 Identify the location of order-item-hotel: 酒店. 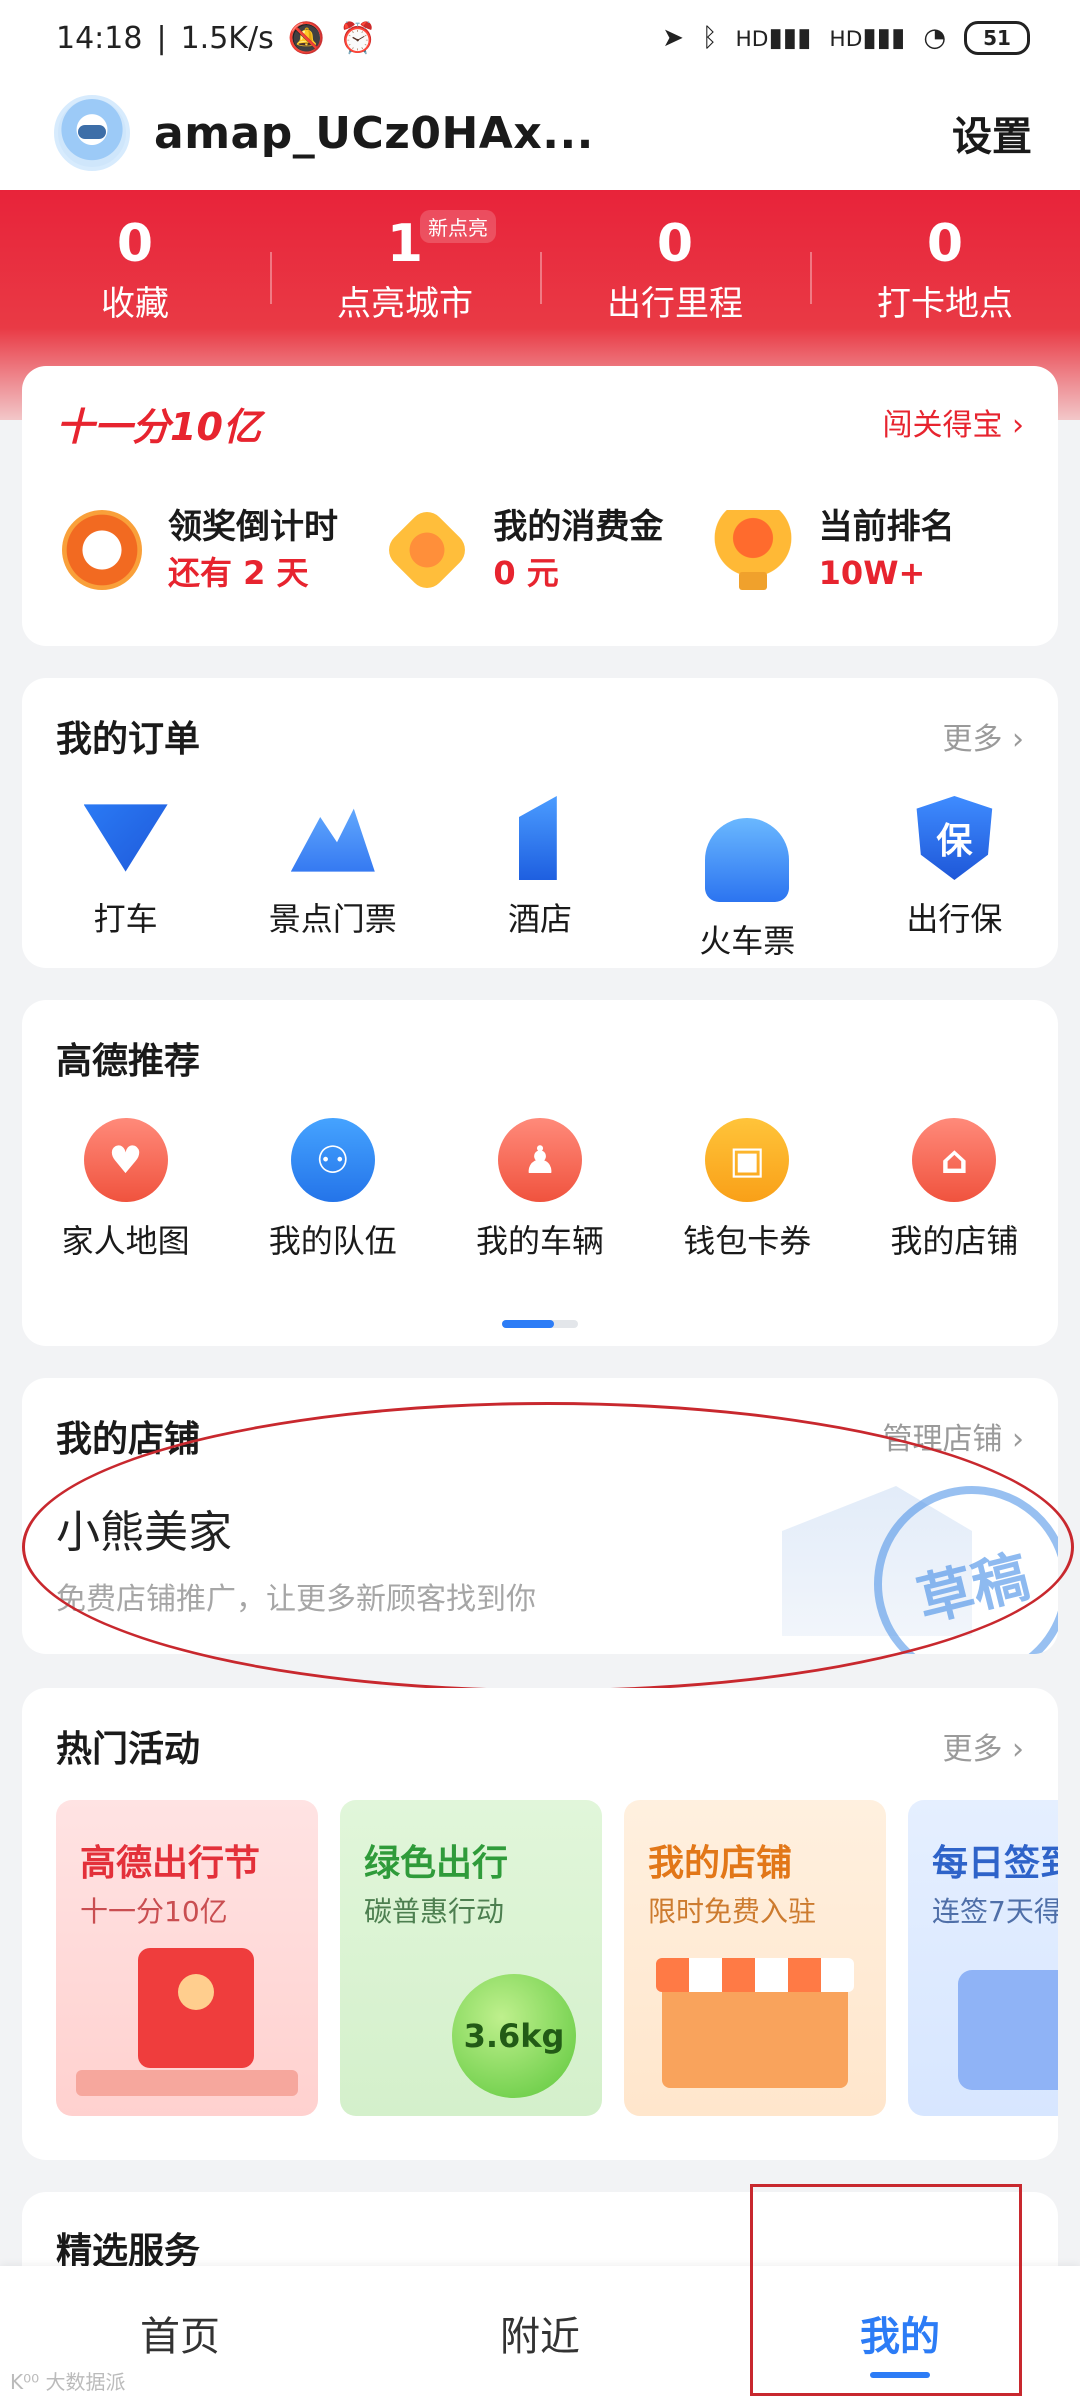
(539, 879).